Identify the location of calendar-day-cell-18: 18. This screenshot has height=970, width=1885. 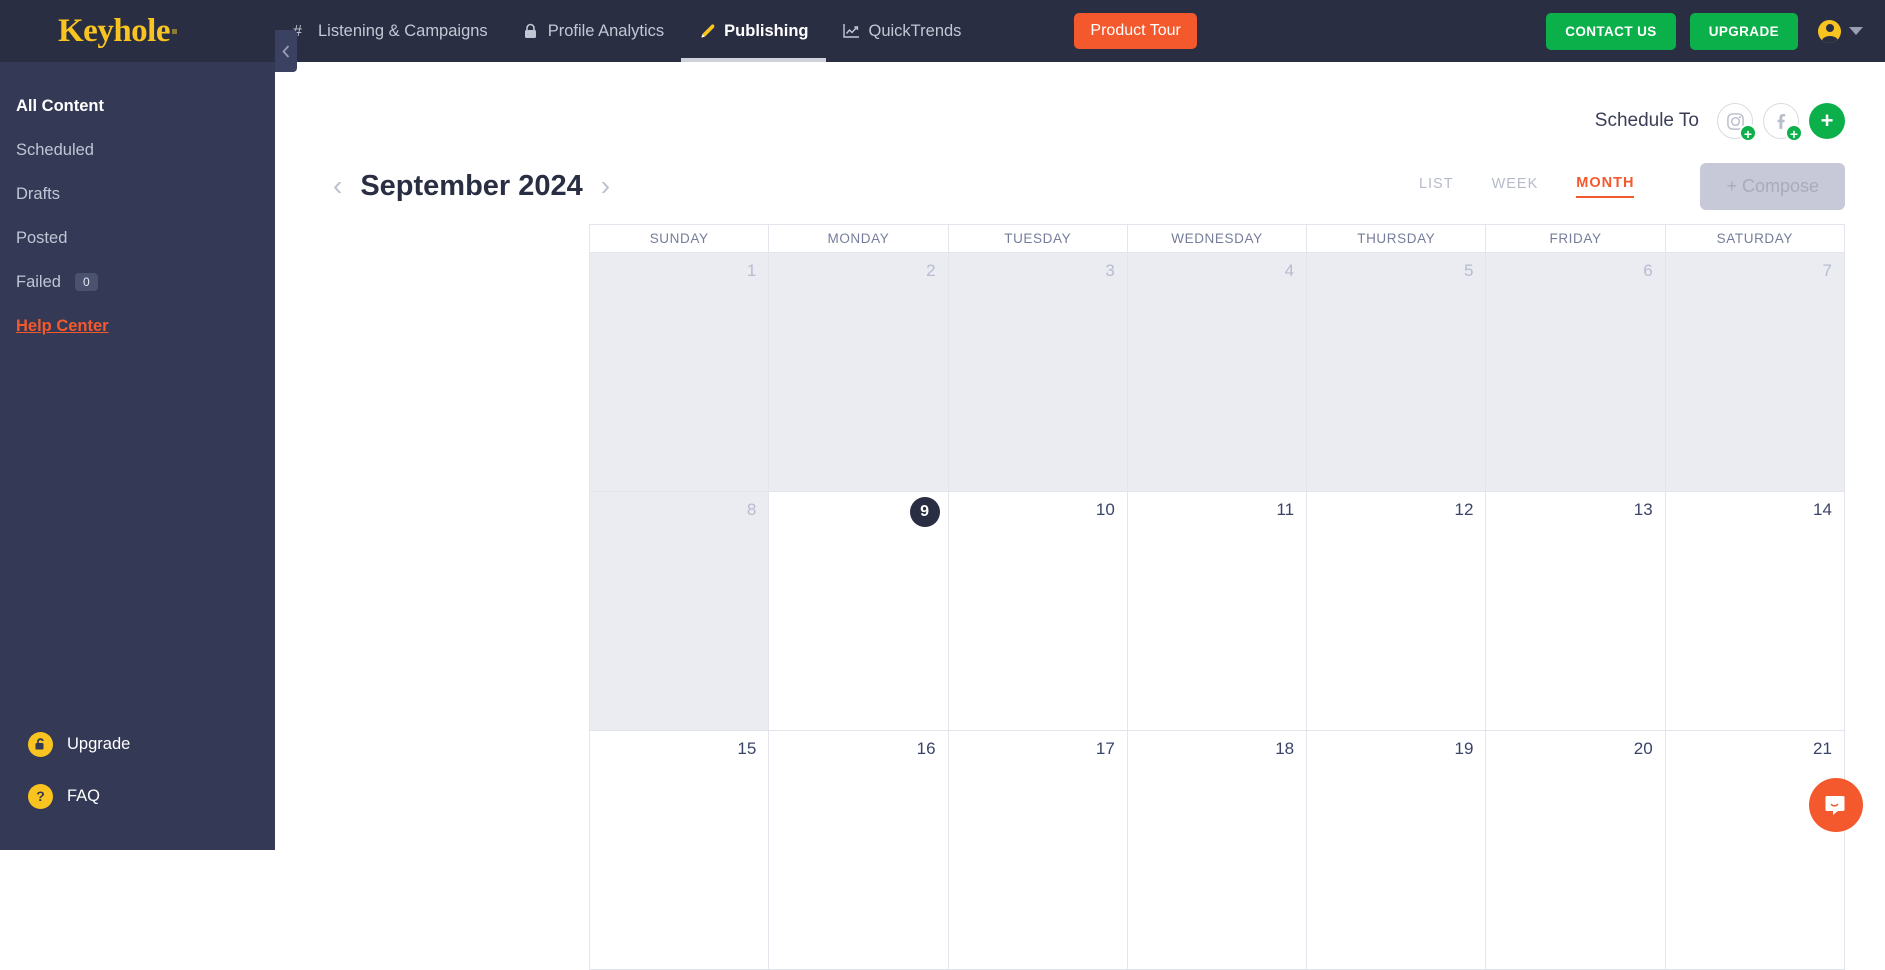
(1217, 850).